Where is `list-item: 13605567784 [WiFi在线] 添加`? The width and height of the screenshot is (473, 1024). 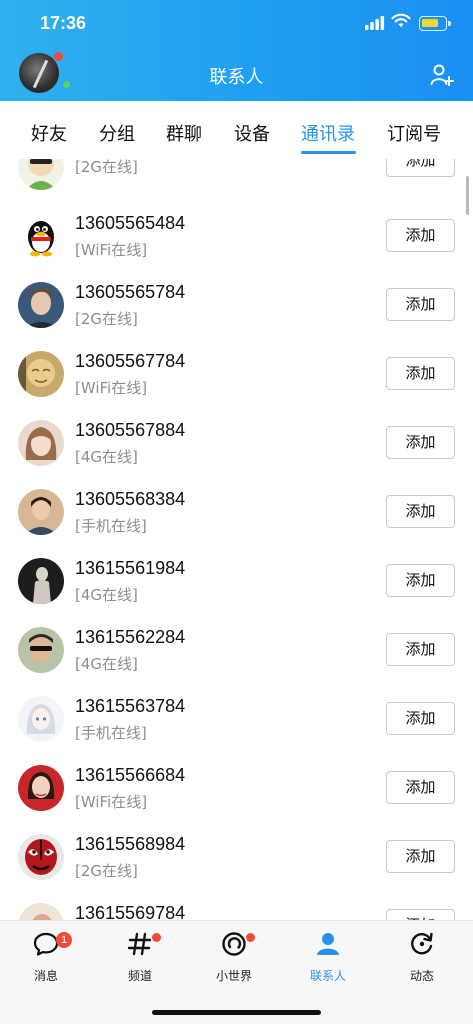
list-item: 13605567784 [WiFi在线] 添加 is located at coordinates (236, 385).